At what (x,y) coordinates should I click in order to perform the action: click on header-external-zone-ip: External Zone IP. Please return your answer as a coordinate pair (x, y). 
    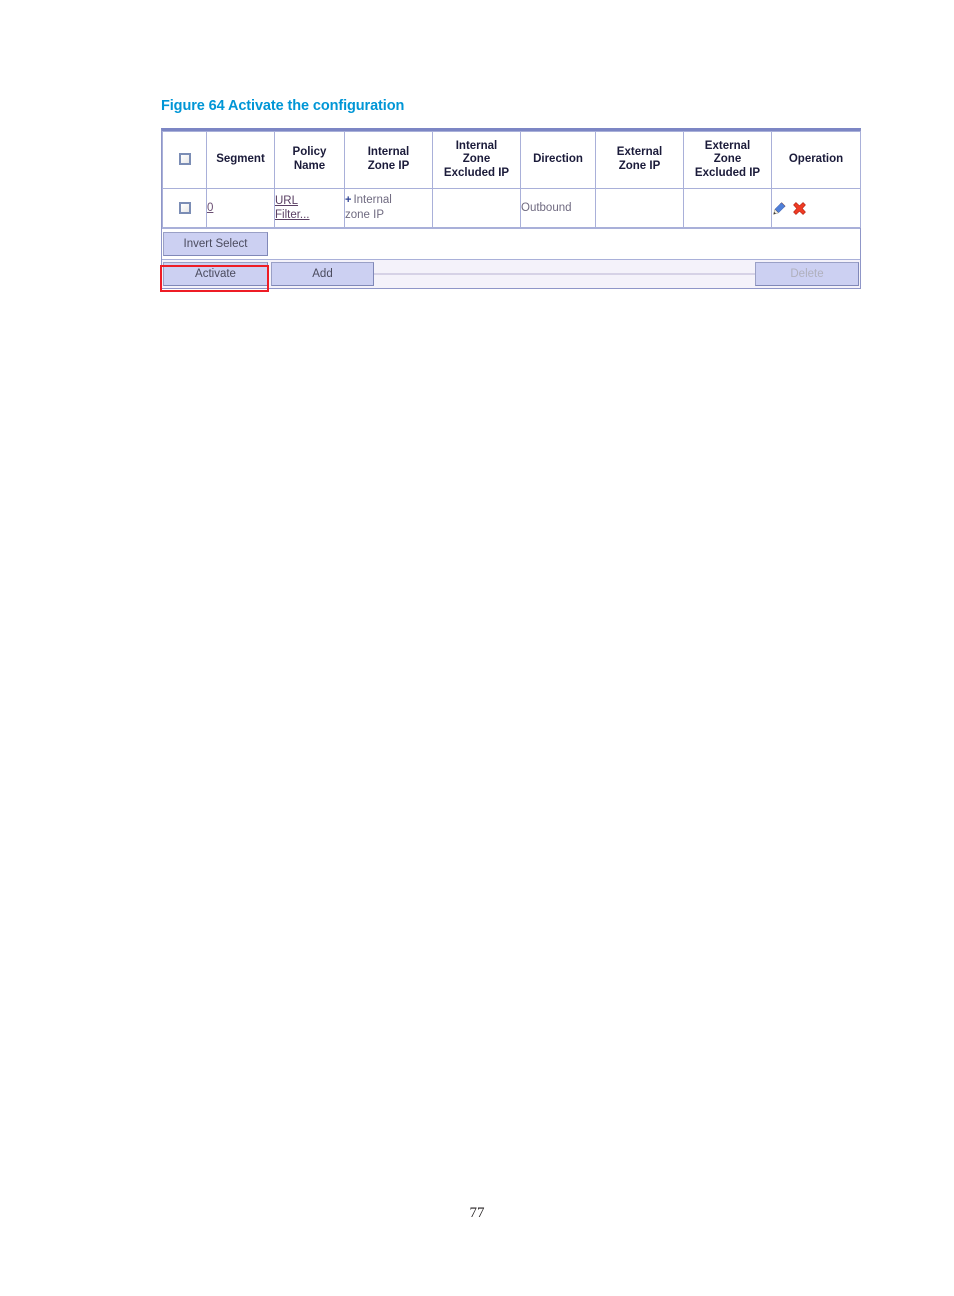
    Looking at the image, I should click on (639, 160).